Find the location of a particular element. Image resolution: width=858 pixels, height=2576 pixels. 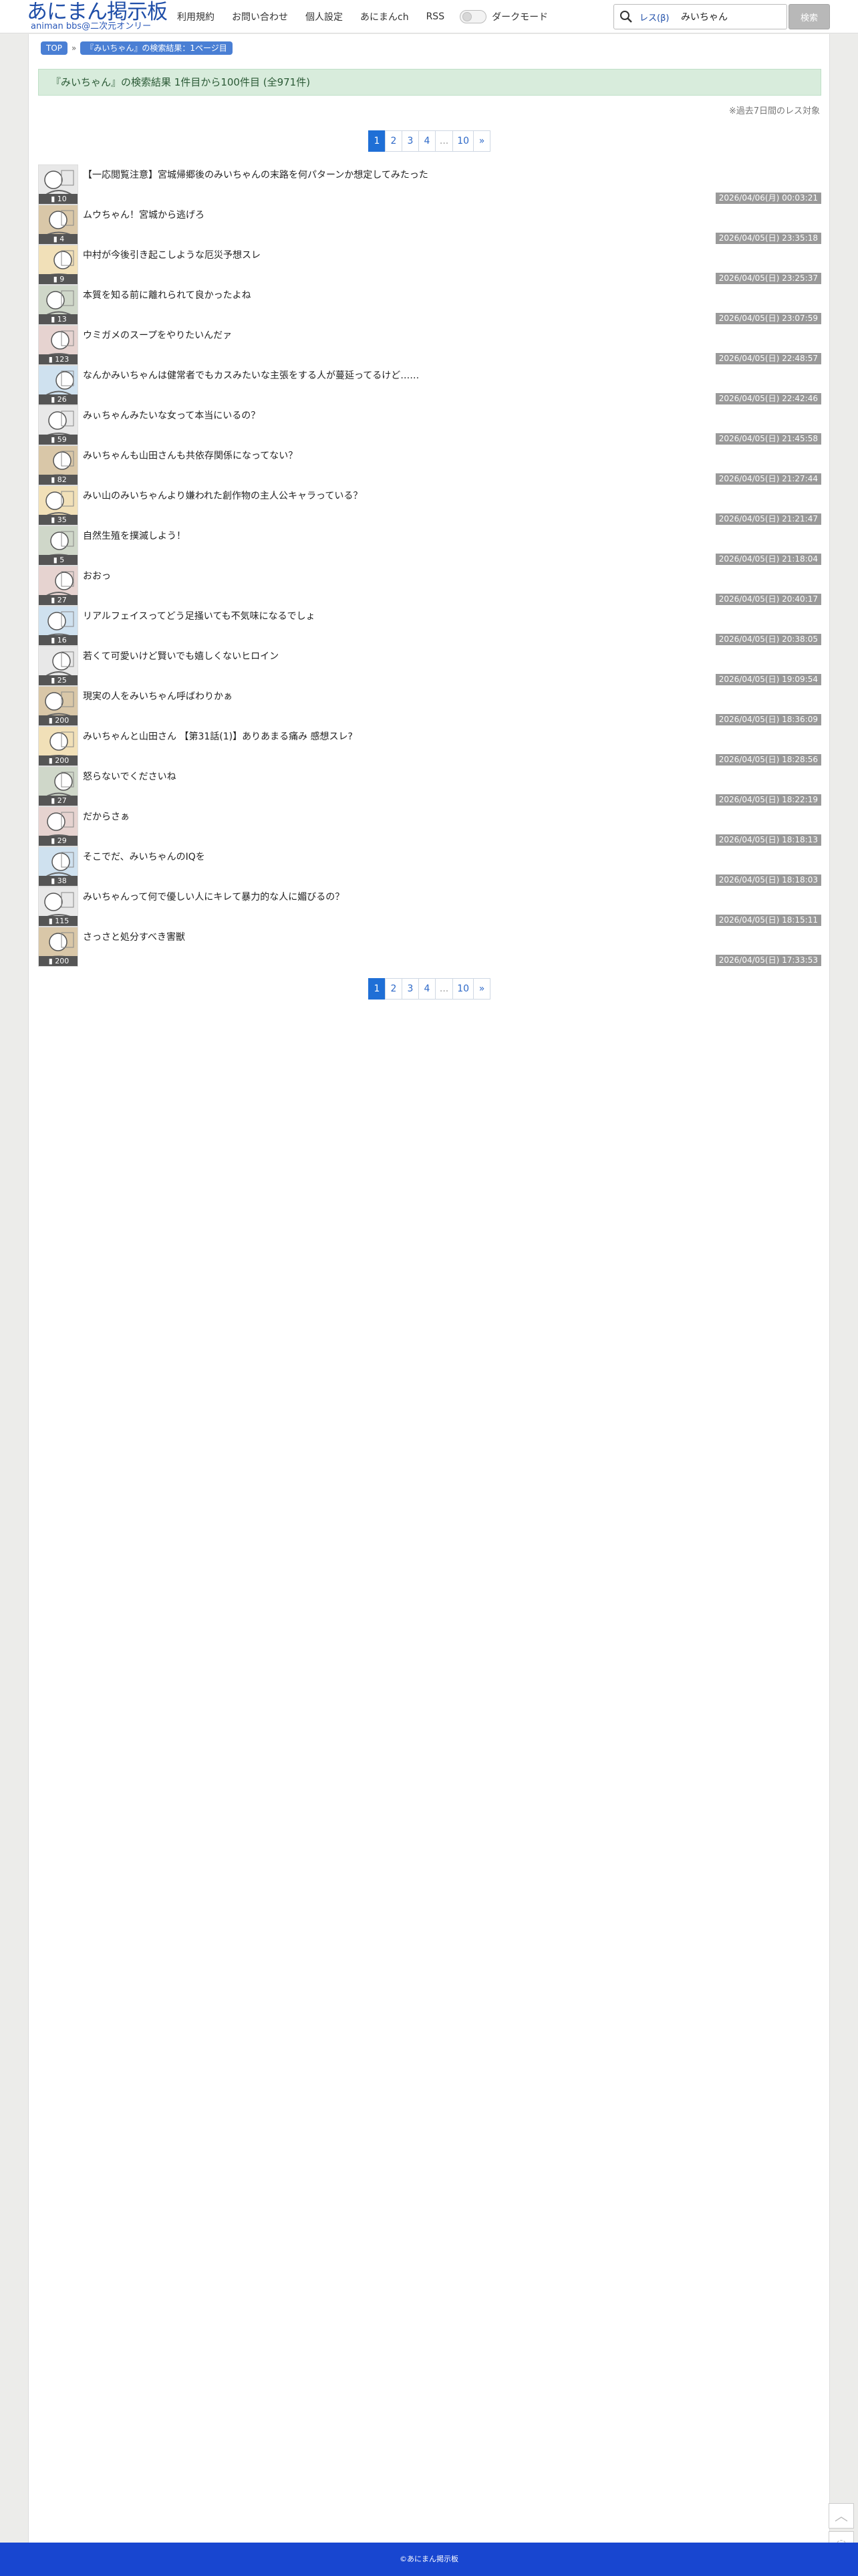

thread-thumbnail: ▮ 35 is located at coordinates (58, 505).